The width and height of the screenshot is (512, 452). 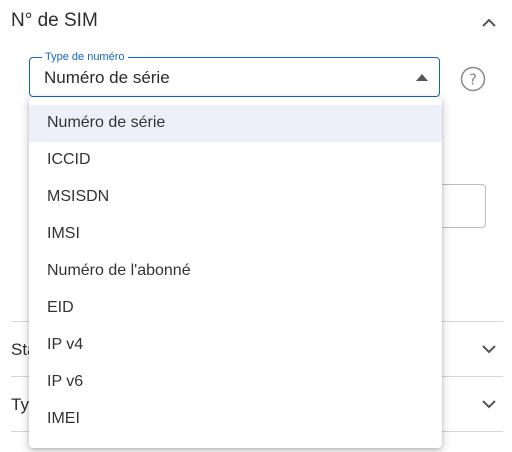 What do you see at coordinates (235, 345) in the screenshot?
I see `menu-item-ipv4: IP v4` at bounding box center [235, 345].